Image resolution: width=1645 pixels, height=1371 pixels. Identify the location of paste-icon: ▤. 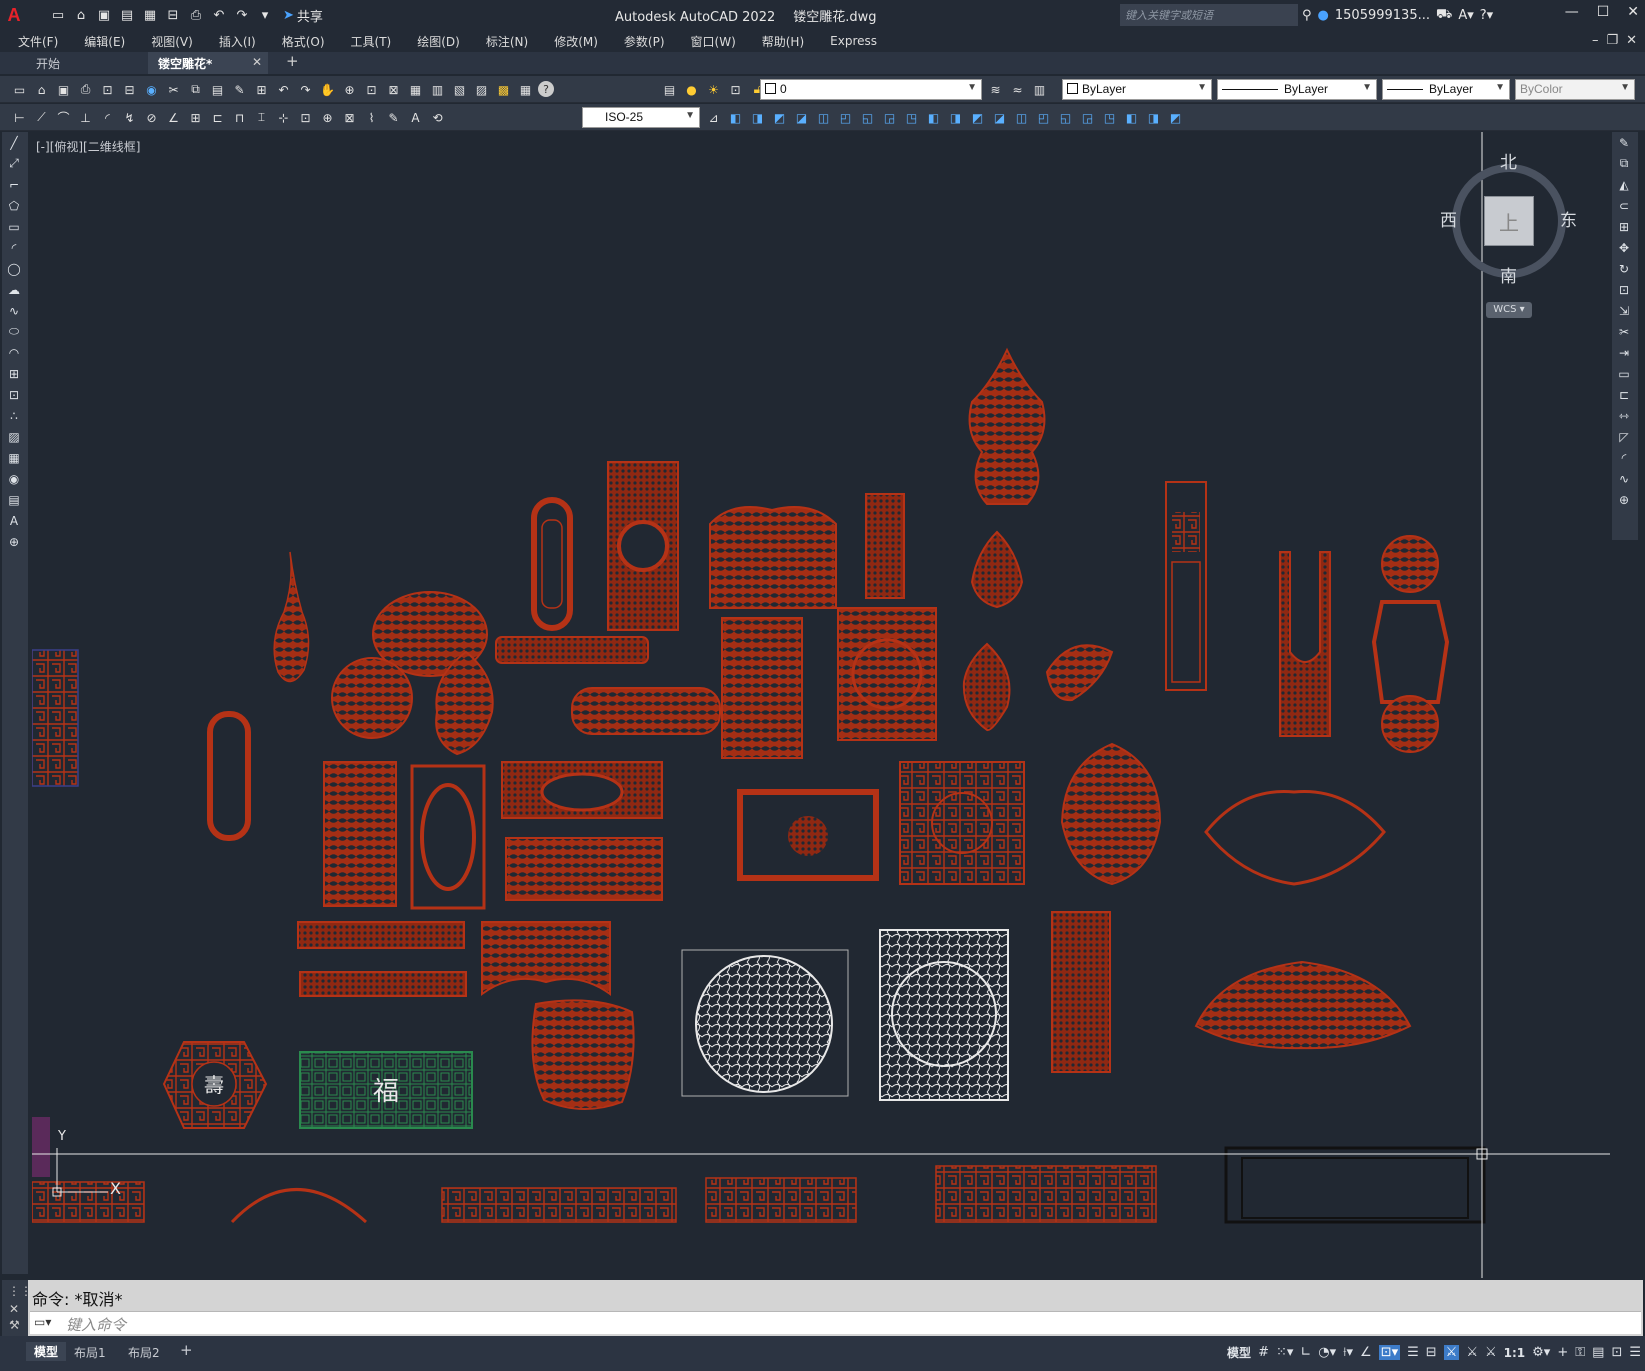
(217, 89).